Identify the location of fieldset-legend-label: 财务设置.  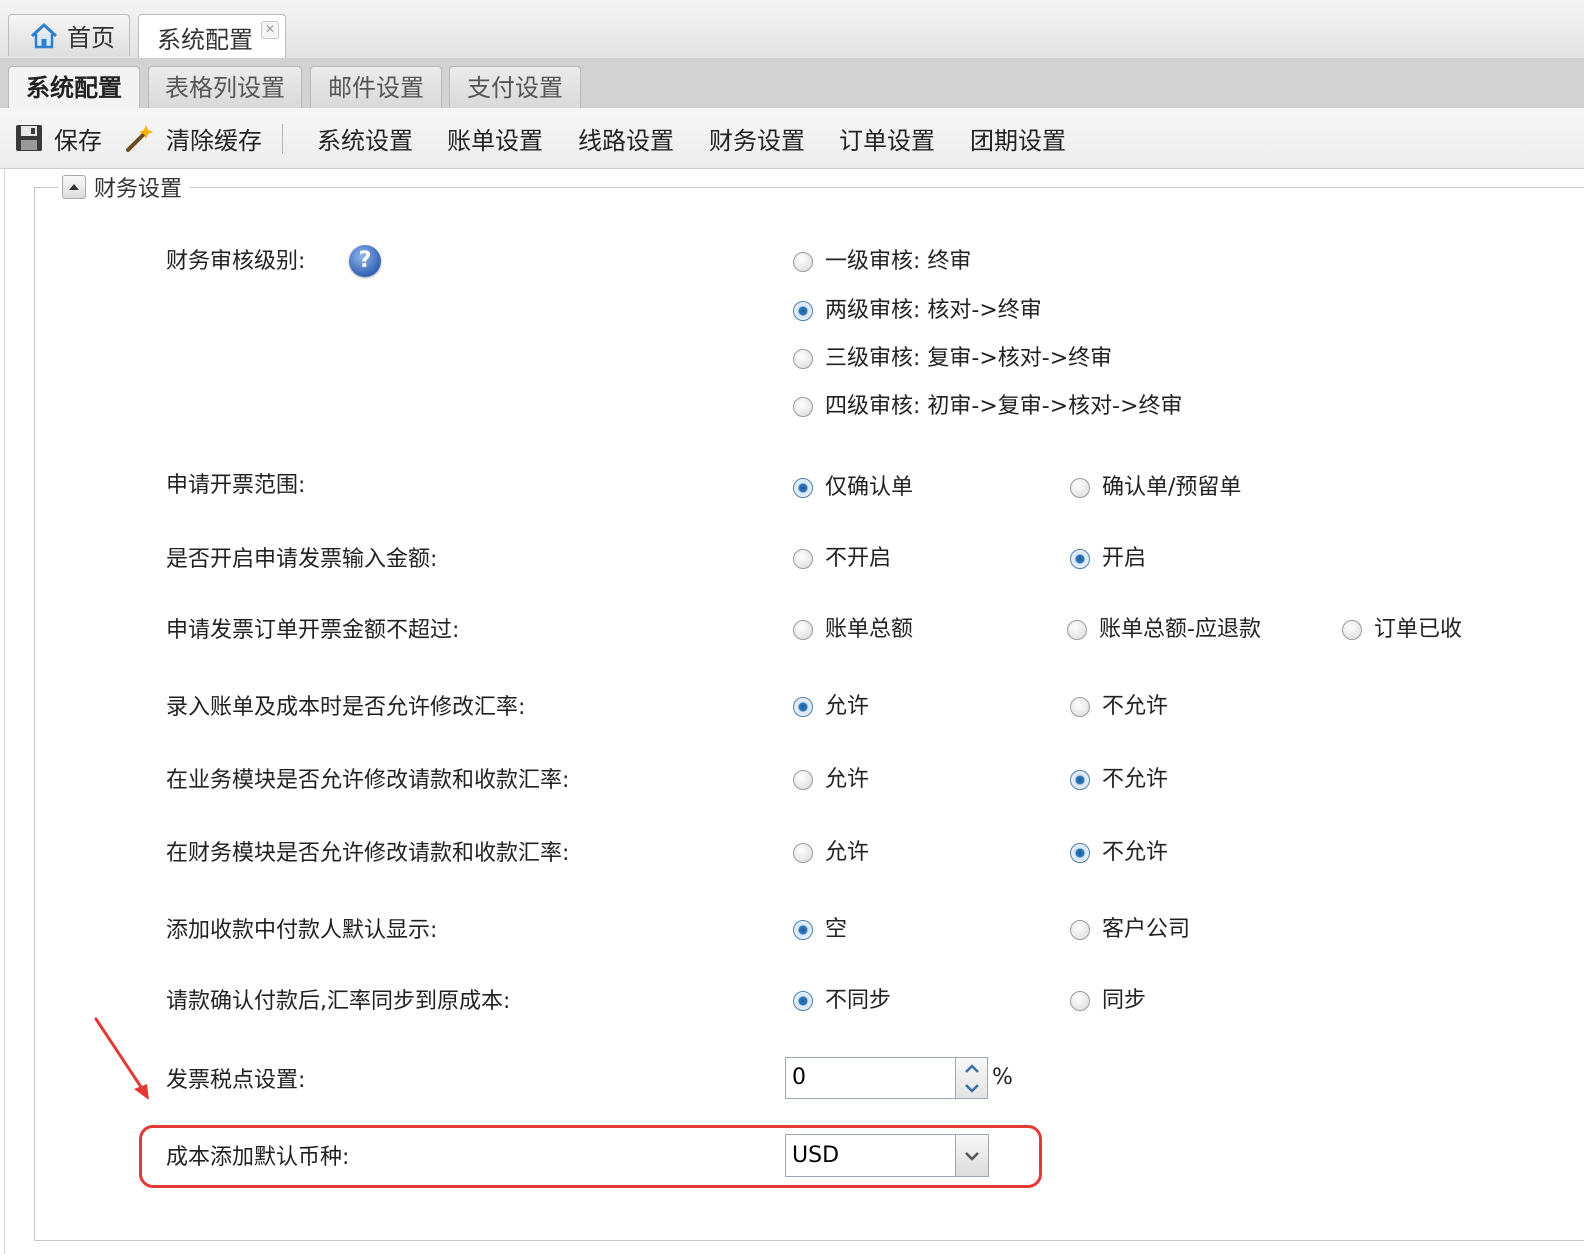
(138, 189).